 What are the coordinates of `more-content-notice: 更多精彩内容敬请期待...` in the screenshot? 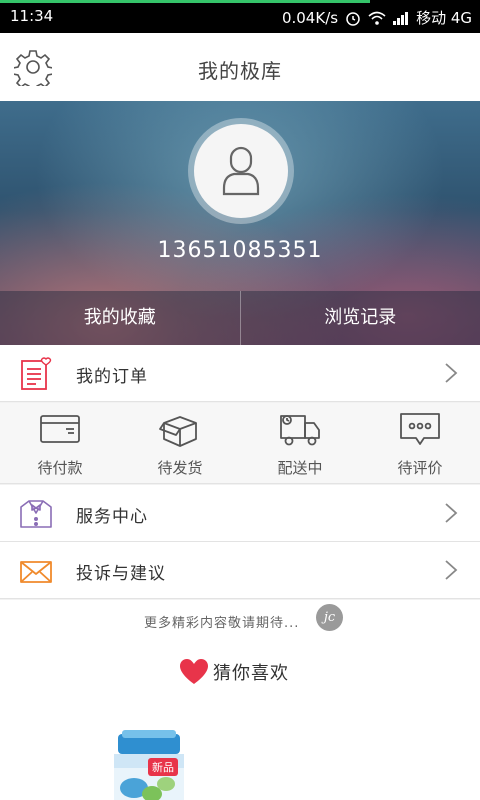 It's located at (240, 620).